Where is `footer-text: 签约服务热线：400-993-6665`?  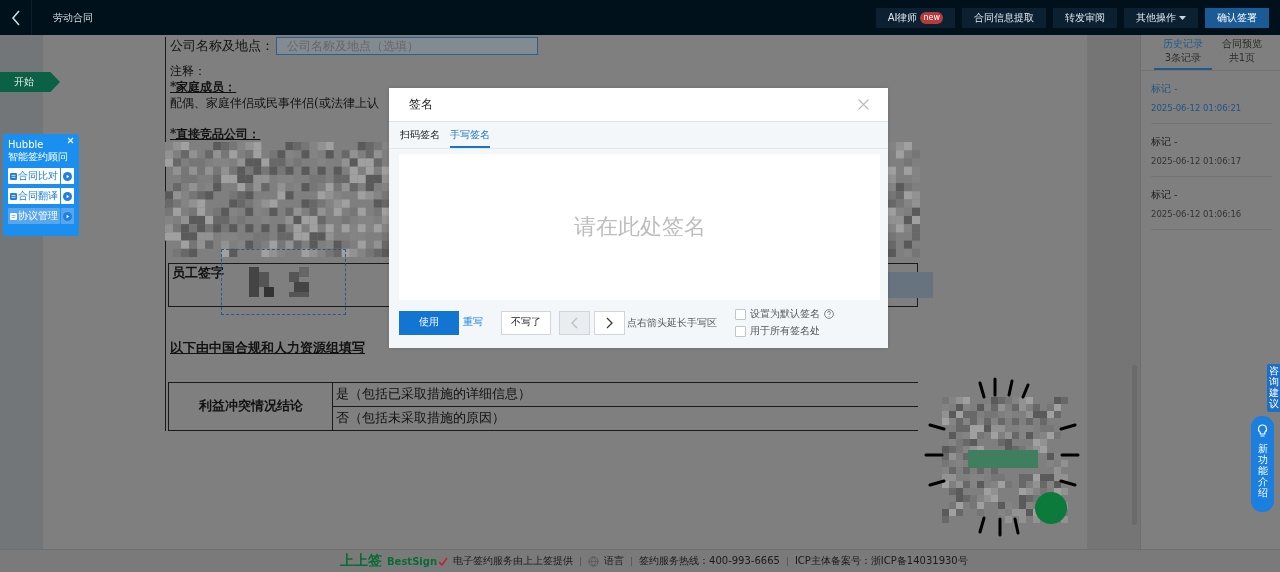 footer-text: 签约服务热线：400-993-6665 is located at coordinates (709, 561).